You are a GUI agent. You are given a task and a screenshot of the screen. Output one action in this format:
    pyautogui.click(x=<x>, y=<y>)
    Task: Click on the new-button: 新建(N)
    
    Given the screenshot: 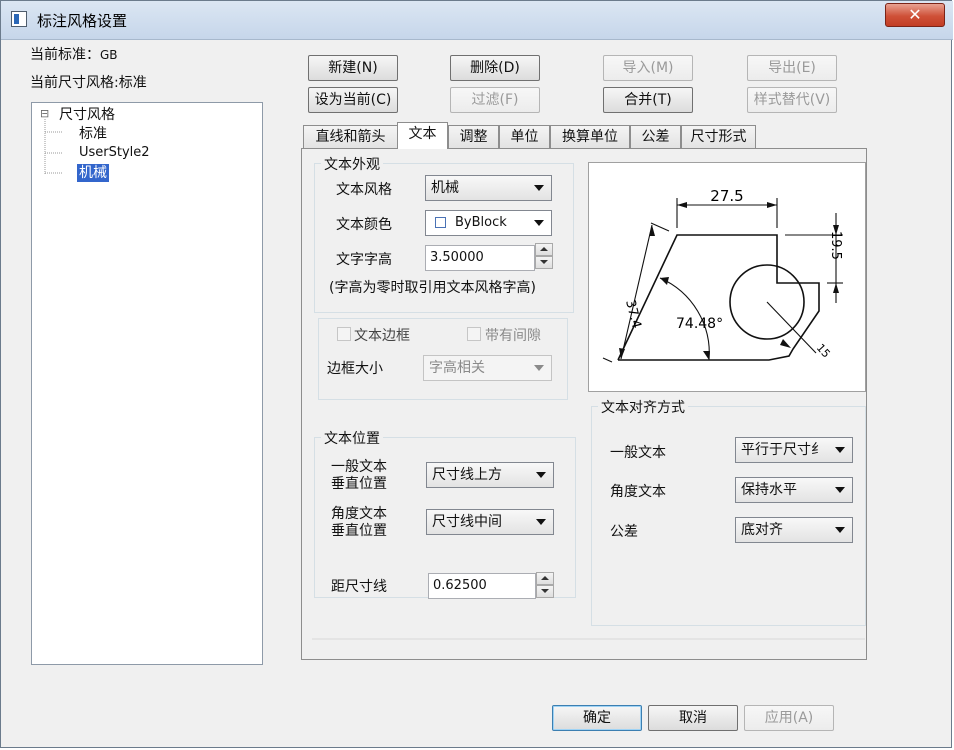 What is the action you would take?
    pyautogui.click(x=353, y=68)
    